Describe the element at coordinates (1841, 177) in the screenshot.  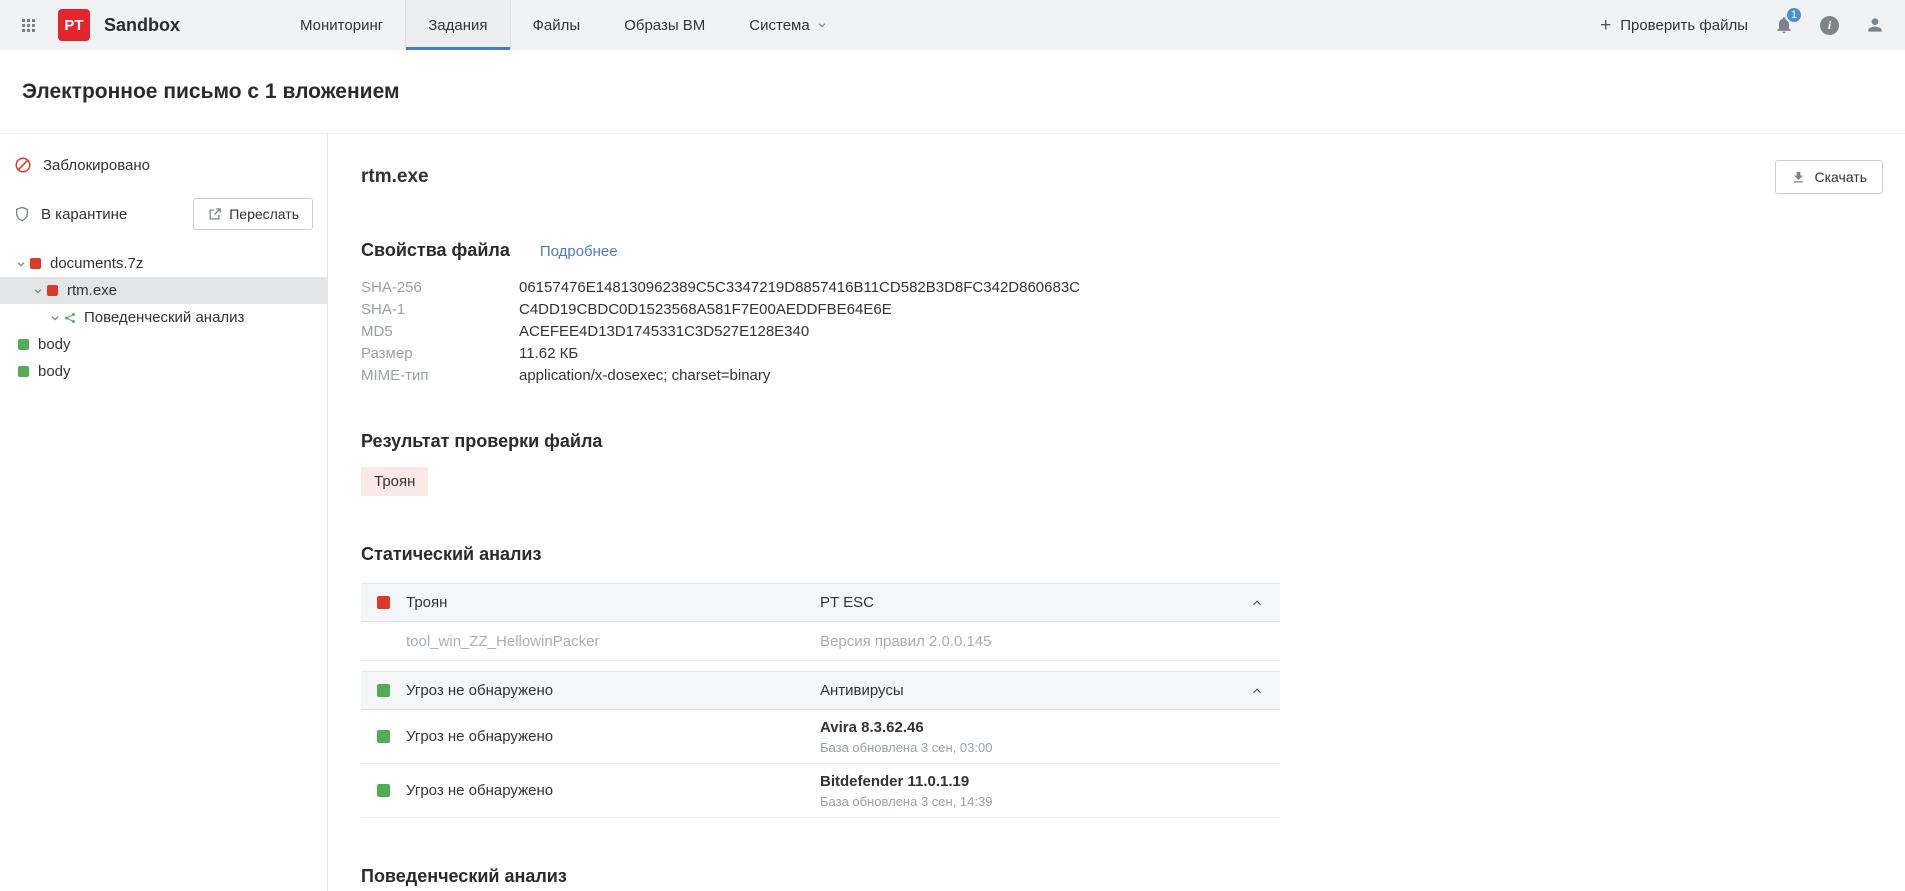
I see `download-label: Скачать` at that location.